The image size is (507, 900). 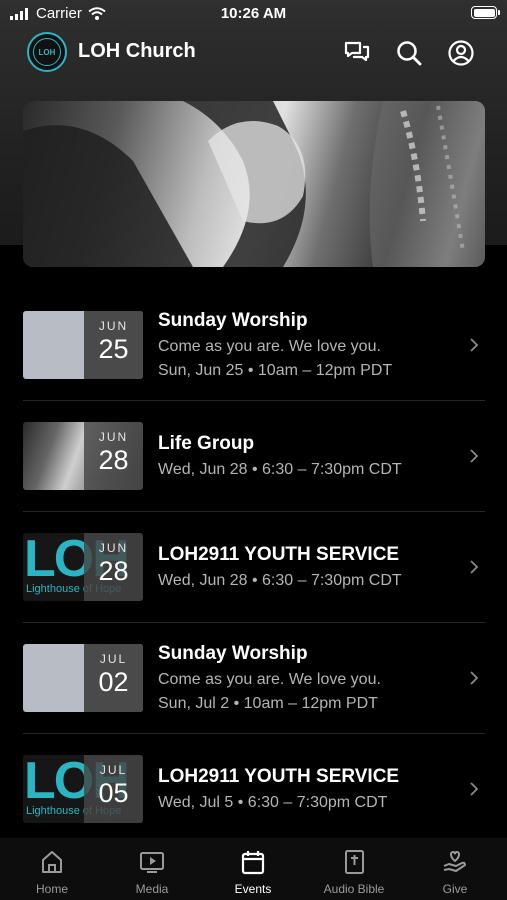 What do you see at coordinates (206, 443) in the screenshot?
I see `event-title: Life Group` at bounding box center [206, 443].